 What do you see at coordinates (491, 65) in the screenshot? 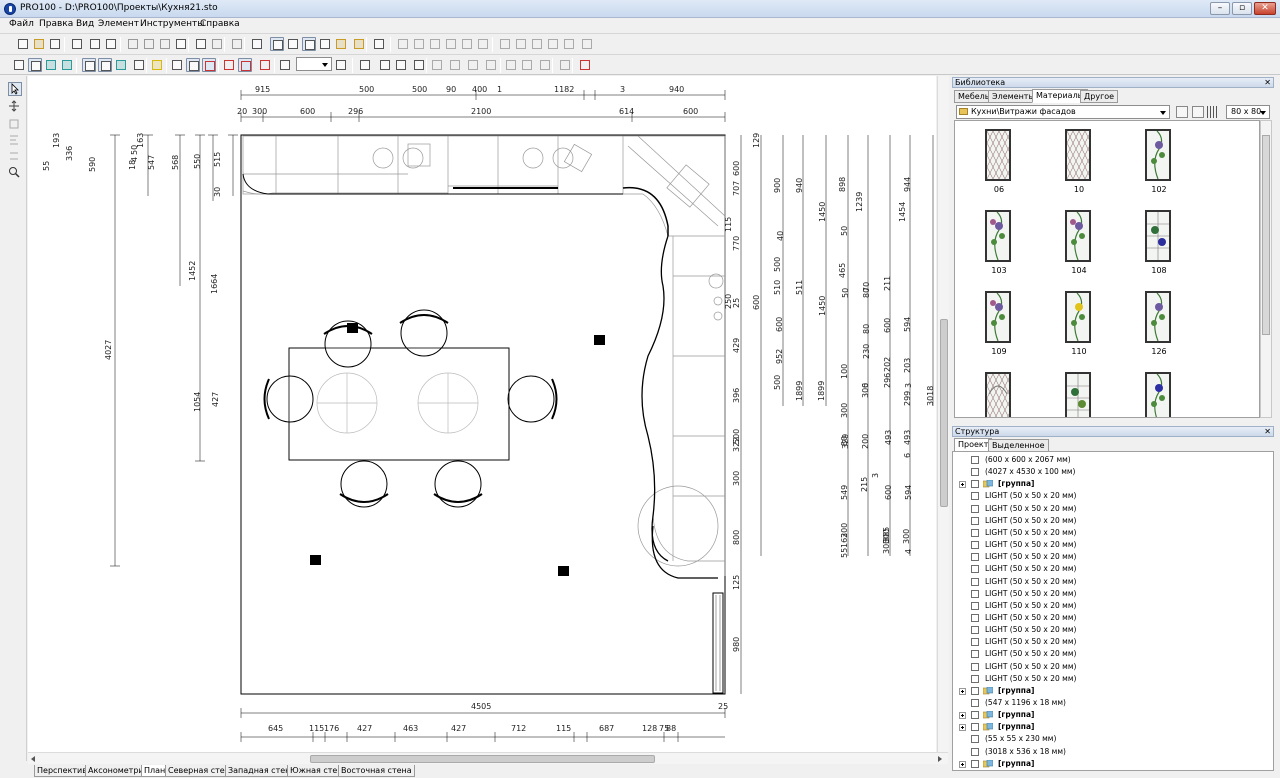
I see `tool-d-button` at bounding box center [491, 65].